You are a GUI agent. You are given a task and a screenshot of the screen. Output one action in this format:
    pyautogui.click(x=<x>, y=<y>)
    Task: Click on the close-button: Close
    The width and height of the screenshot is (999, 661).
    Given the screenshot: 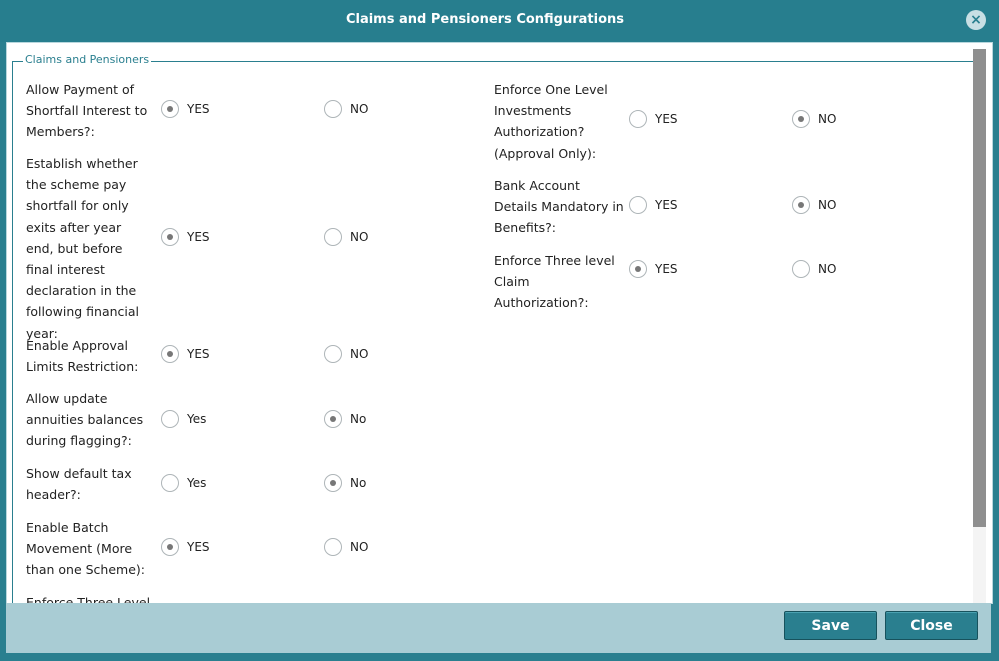 What is the action you would take?
    pyautogui.click(x=931, y=625)
    